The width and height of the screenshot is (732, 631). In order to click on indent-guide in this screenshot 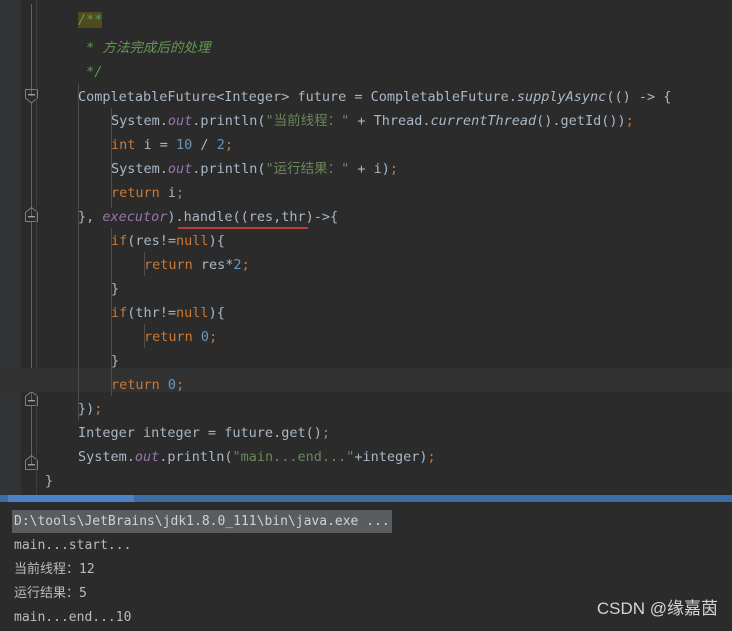, I will do `click(78, 252)`.